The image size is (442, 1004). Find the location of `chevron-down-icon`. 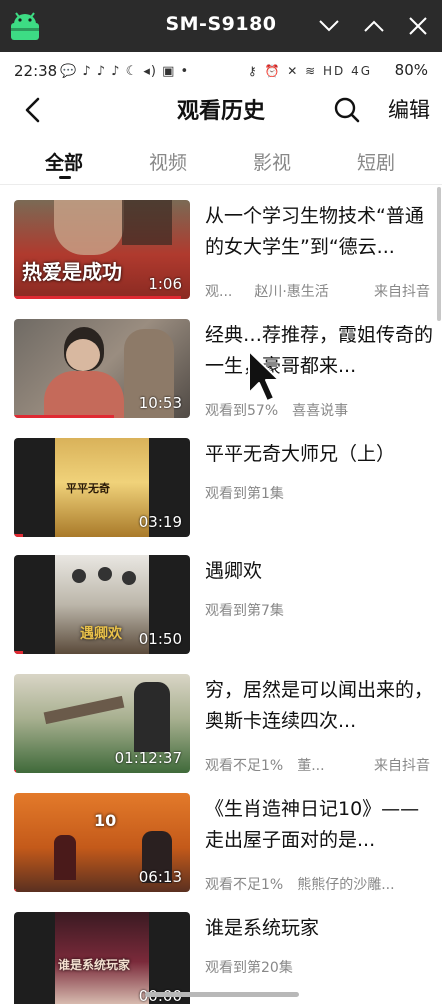

chevron-down-icon is located at coordinates (329, 26).